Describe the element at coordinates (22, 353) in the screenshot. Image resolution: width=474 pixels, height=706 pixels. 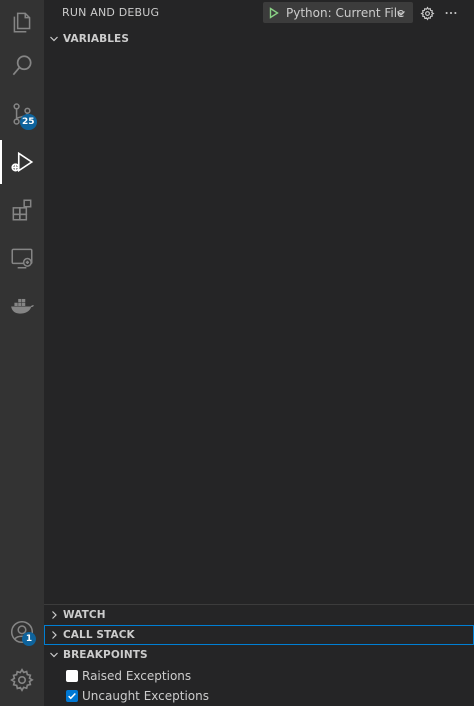
I see `activity-bar: 25 1` at that location.